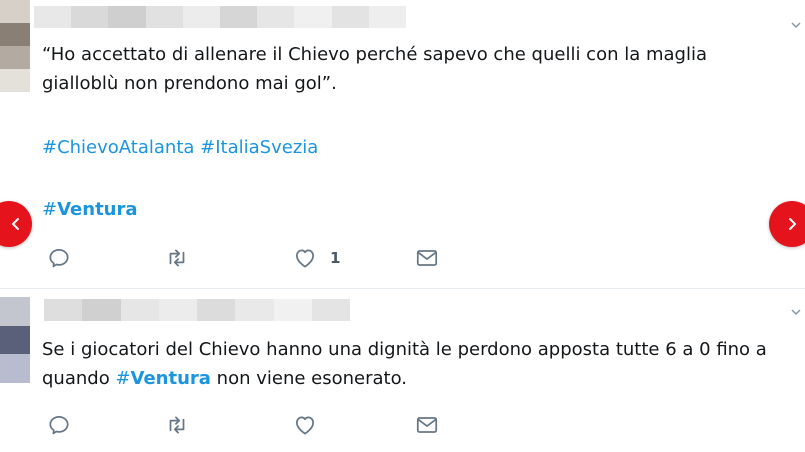 Image resolution: width=805 pixels, height=452 pixels. What do you see at coordinates (335, 258) in the screenshot?
I see `like-count: 1` at bounding box center [335, 258].